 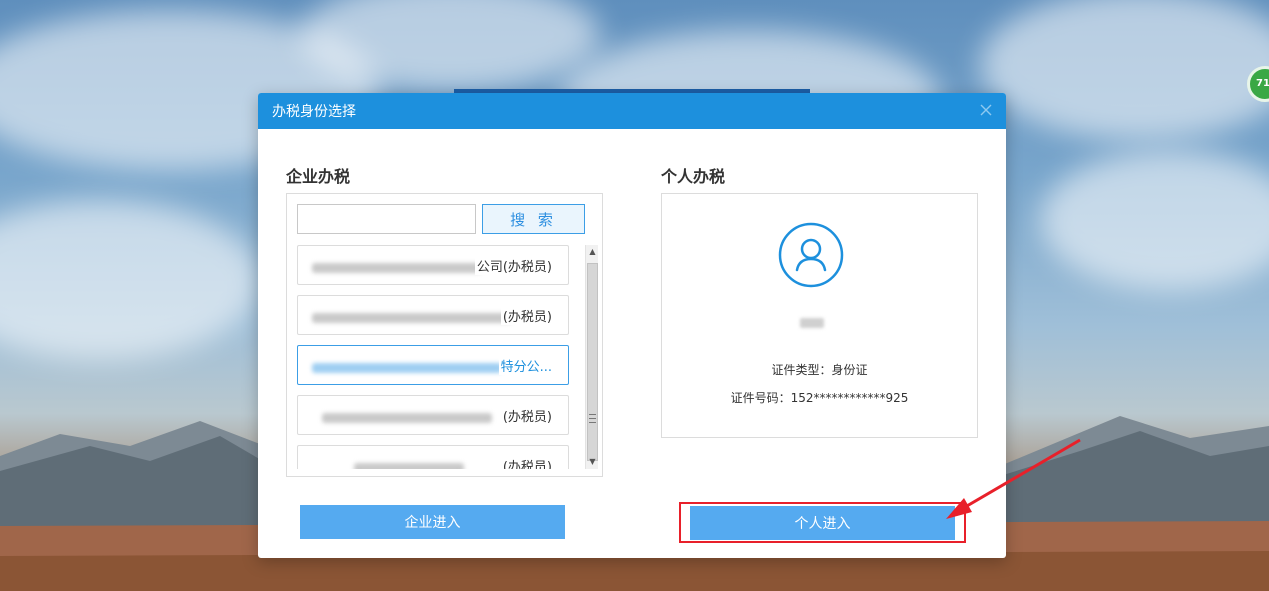 What do you see at coordinates (1013, 478) in the screenshot?
I see `annotation-arrow-icon` at bounding box center [1013, 478].